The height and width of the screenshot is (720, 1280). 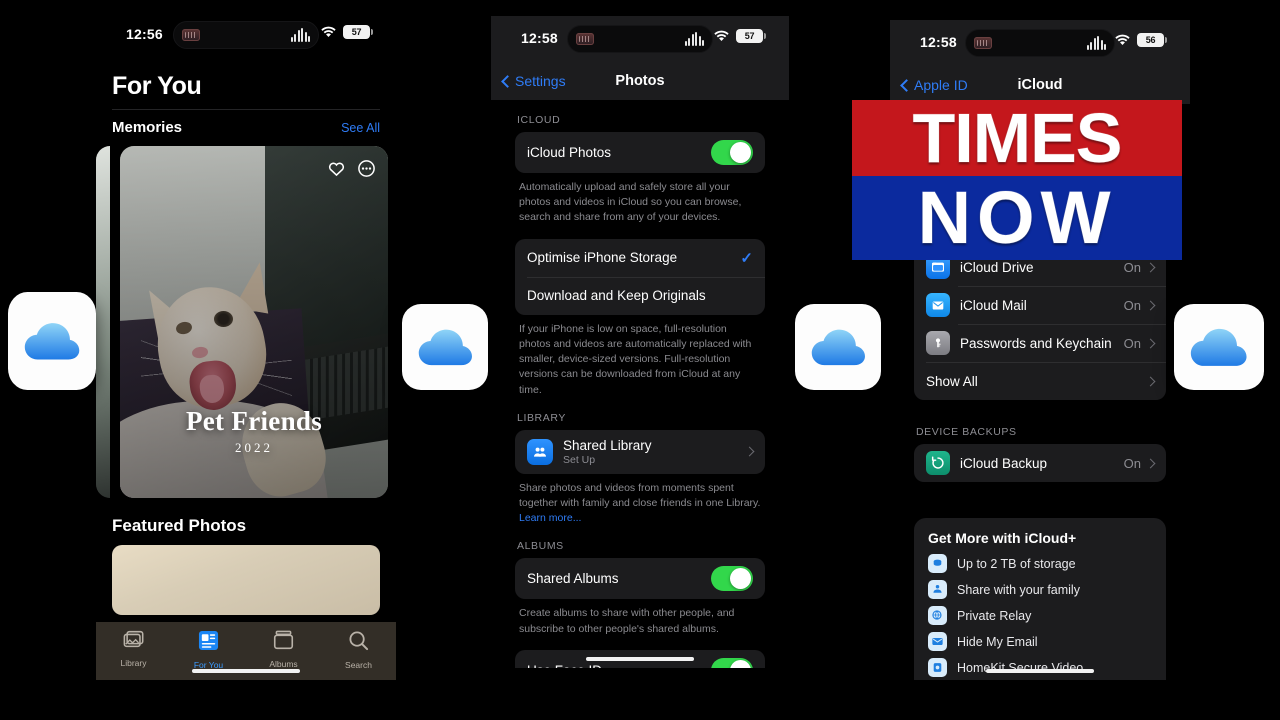 I want to click on see-all-link: See All, so click(x=360, y=128).